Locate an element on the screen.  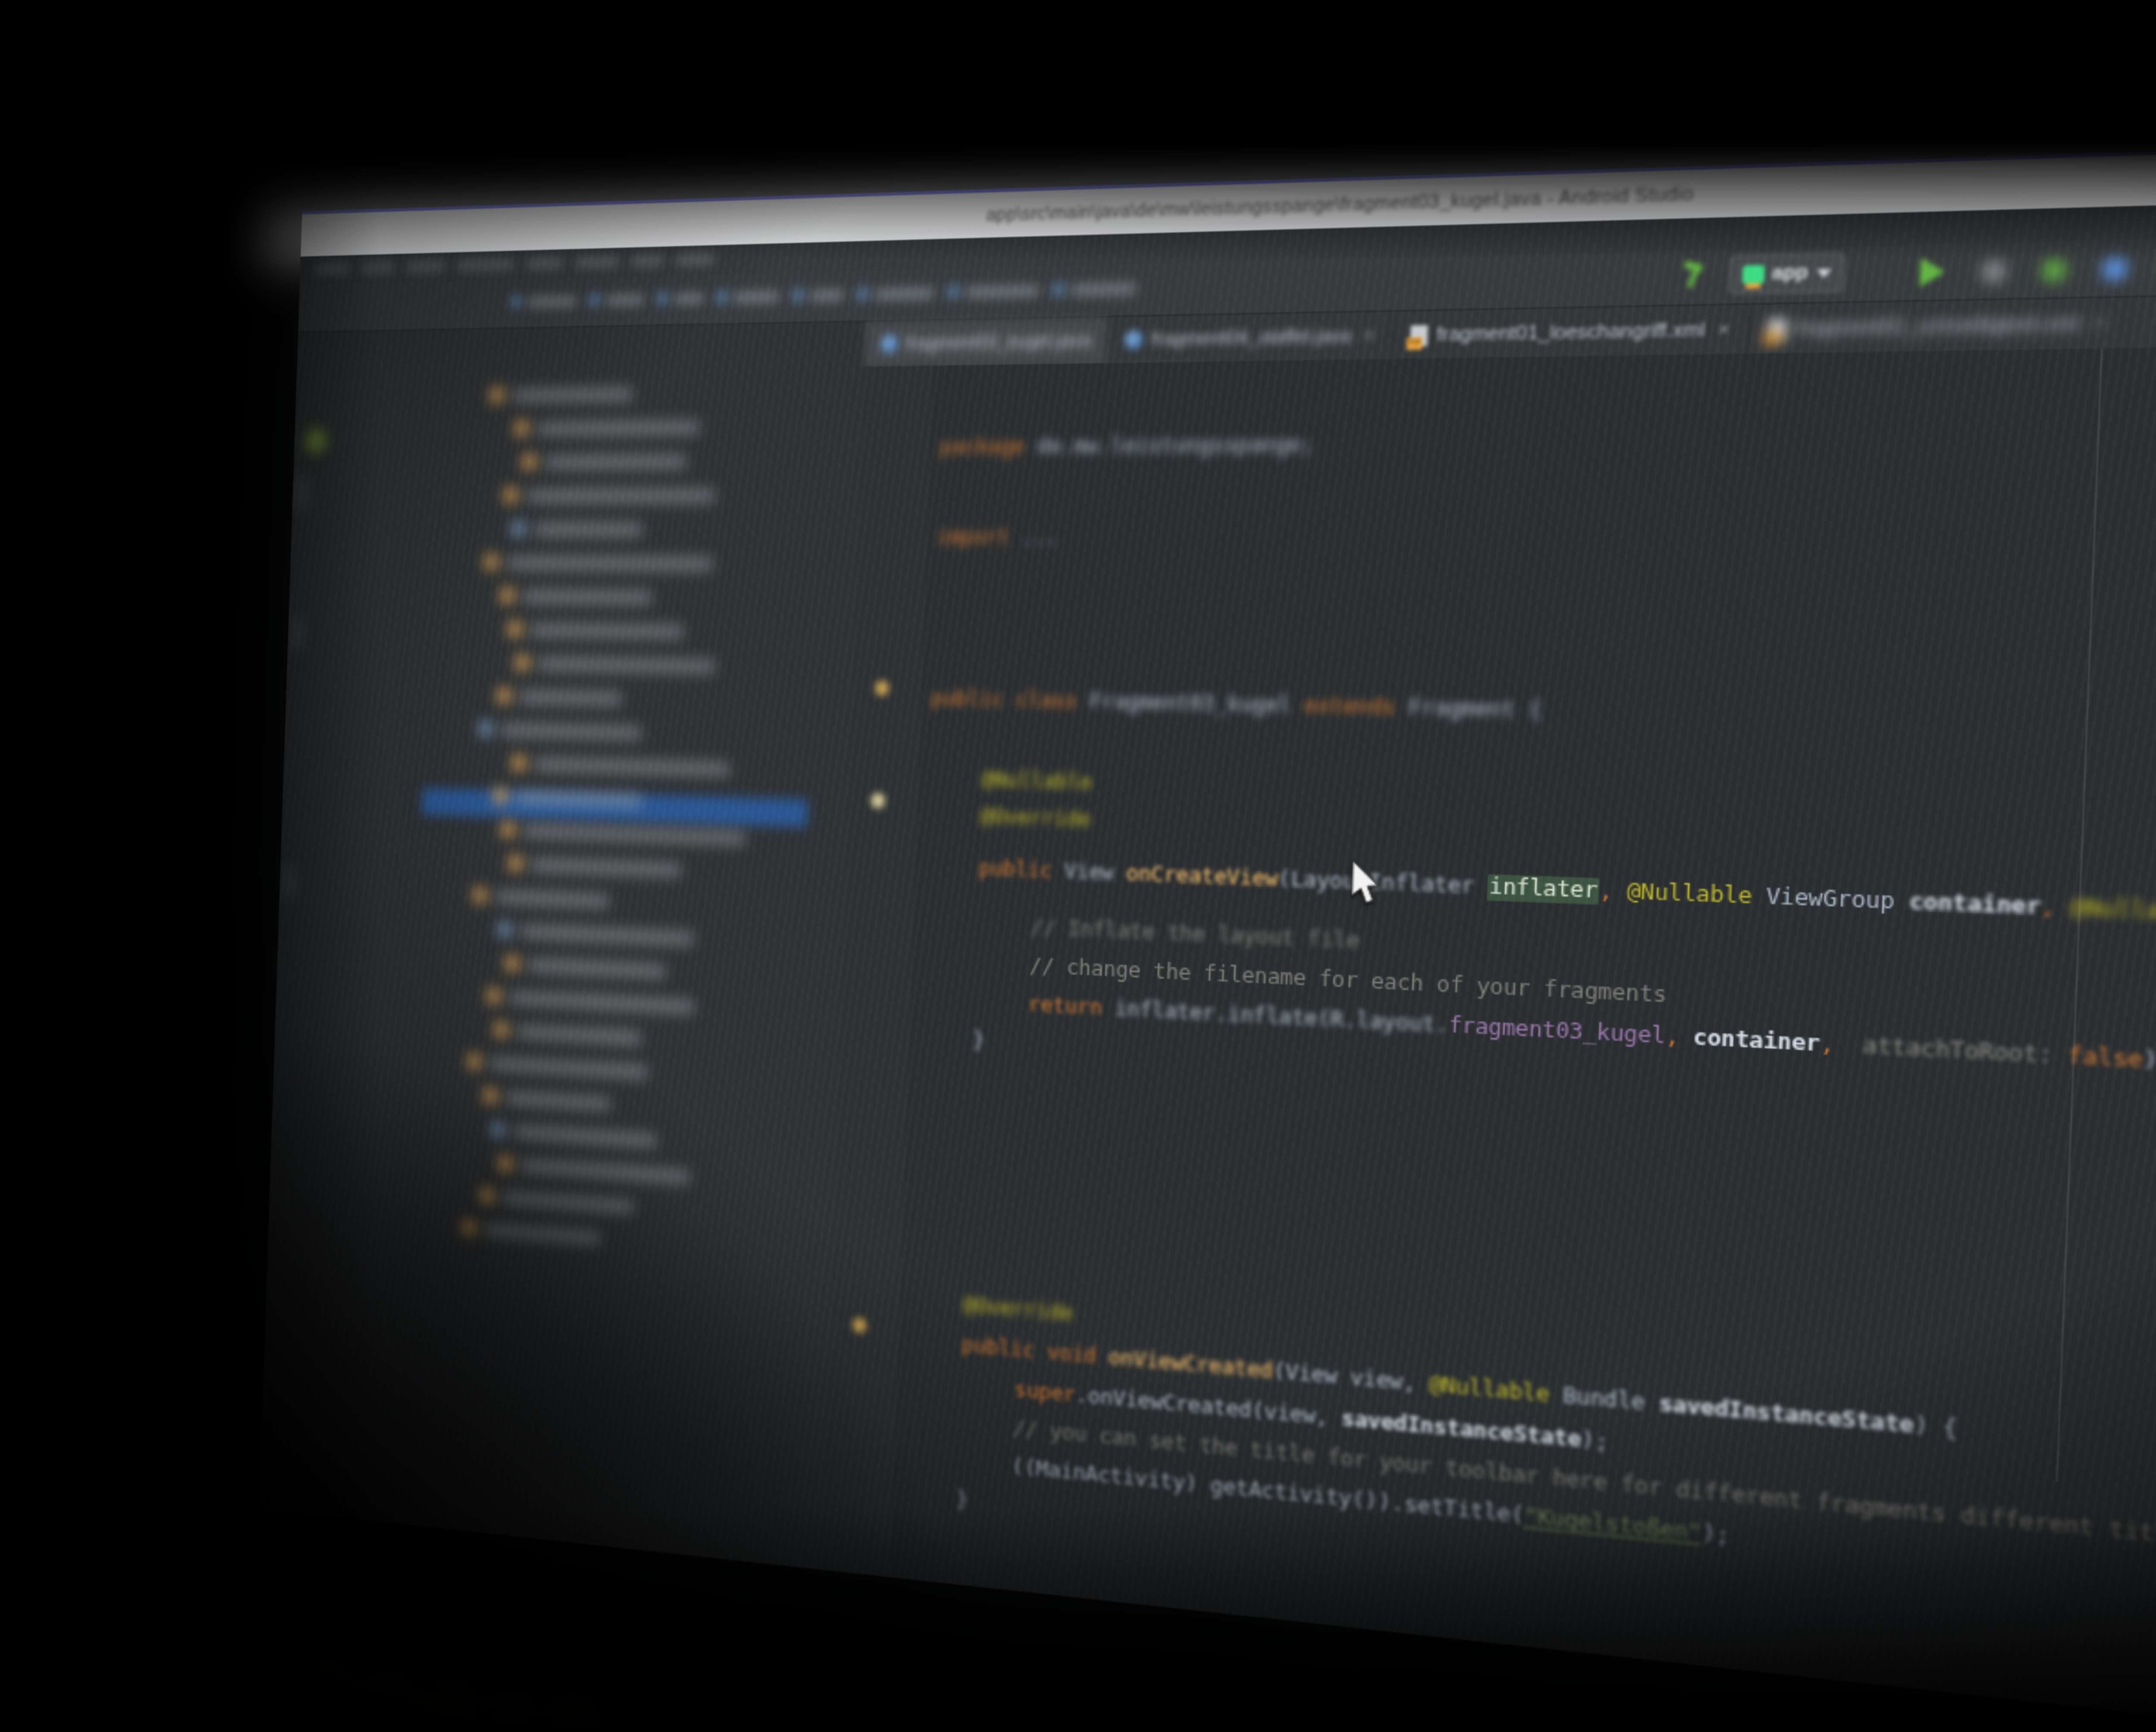
breadcrumb-label is located at coordinates (625, 299).